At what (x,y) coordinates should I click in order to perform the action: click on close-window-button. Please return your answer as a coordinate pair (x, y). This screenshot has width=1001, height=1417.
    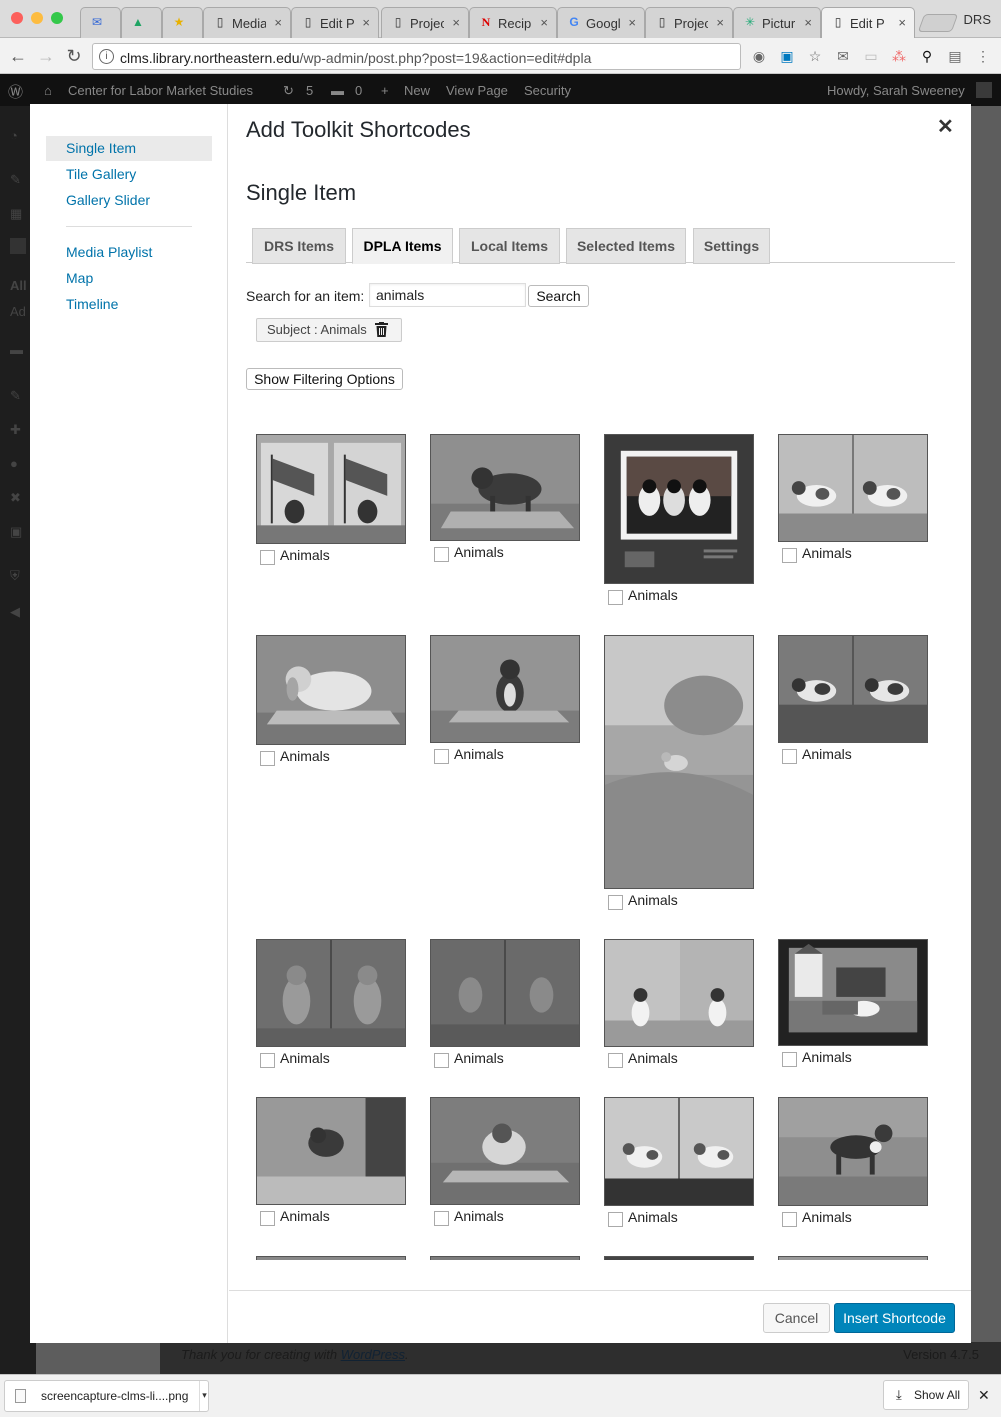
    Looking at the image, I should click on (17, 18).